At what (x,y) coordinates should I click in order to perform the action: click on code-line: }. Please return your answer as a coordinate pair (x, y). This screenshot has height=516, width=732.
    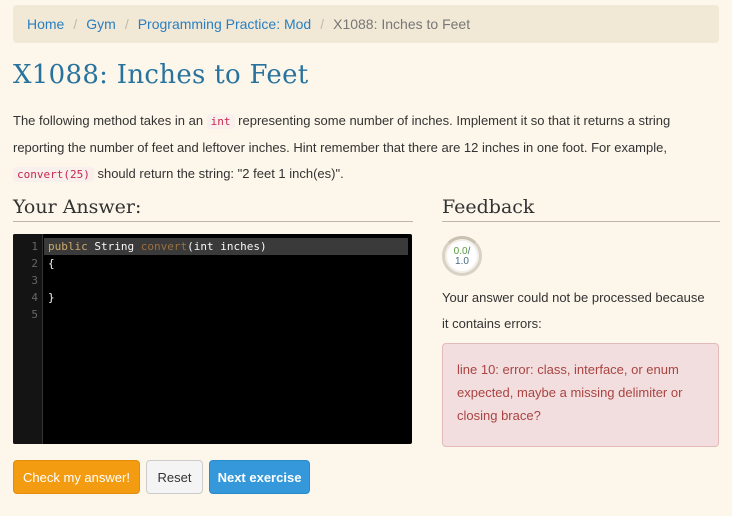
    Looking at the image, I should click on (226, 297).